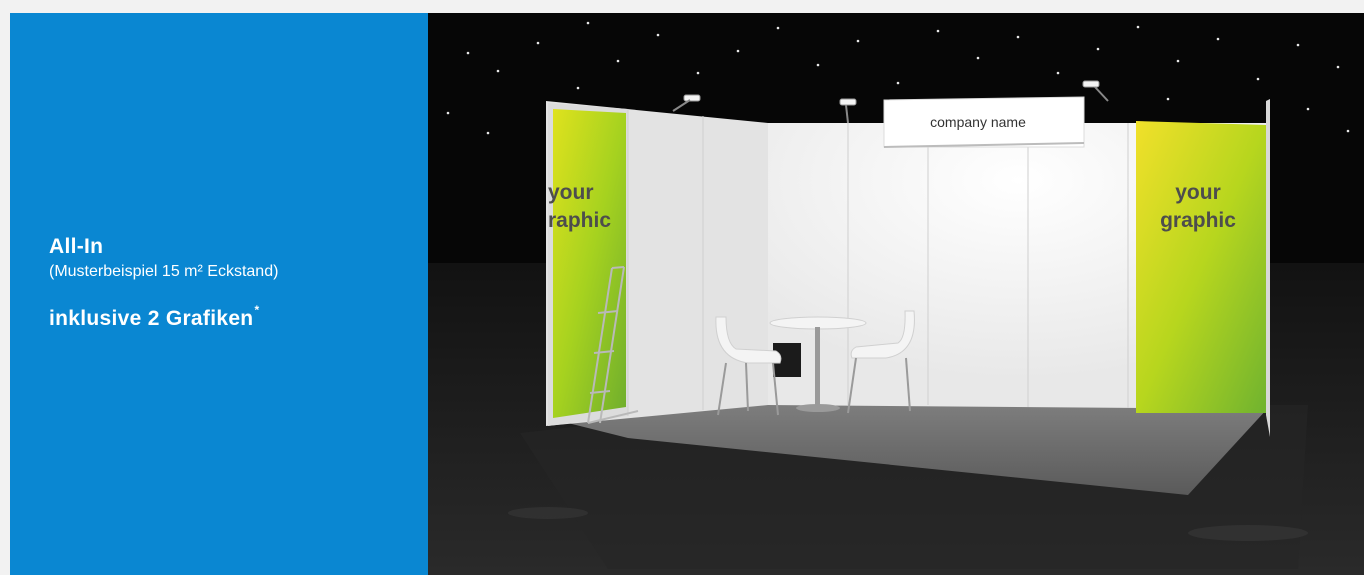 The height and width of the screenshot is (575, 1364). What do you see at coordinates (1198, 220) in the screenshot?
I see `right-graphic-line2: graphic` at bounding box center [1198, 220].